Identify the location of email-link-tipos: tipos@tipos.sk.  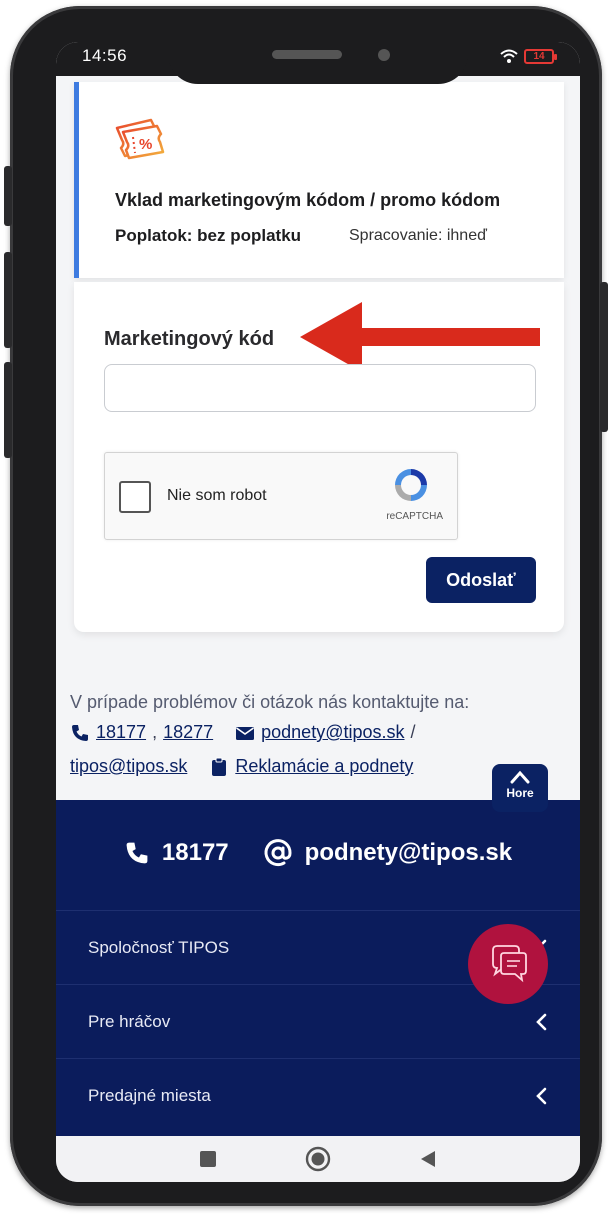
(128, 766).